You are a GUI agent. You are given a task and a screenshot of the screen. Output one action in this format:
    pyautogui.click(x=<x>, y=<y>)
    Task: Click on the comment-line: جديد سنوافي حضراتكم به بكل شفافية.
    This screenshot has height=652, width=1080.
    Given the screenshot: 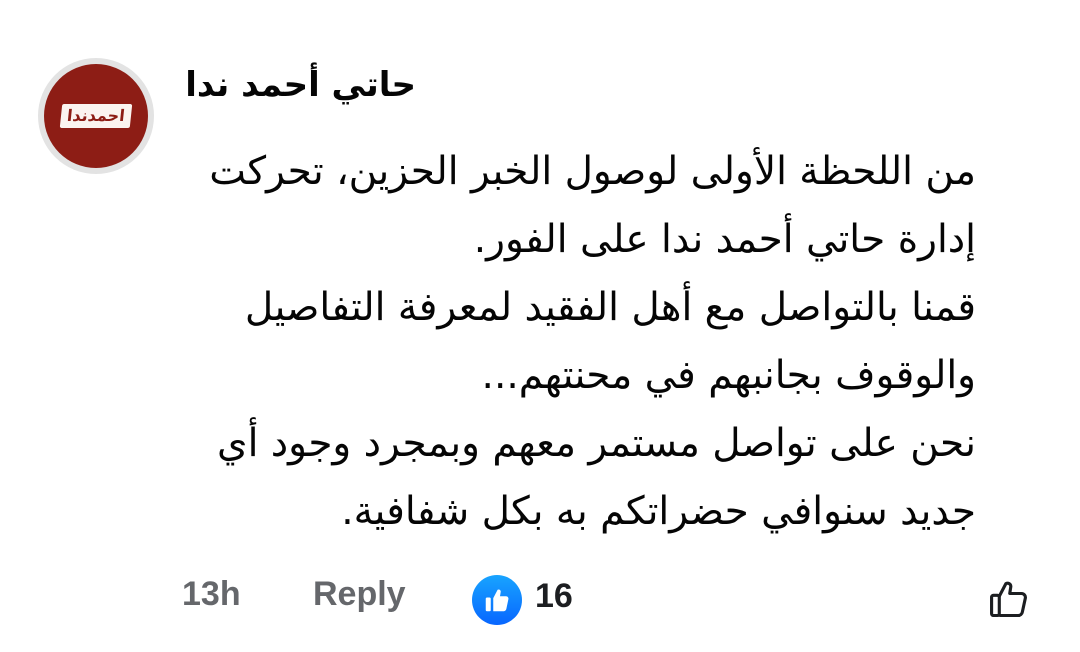 What is the action you would take?
    pyautogui.click(x=658, y=511)
    